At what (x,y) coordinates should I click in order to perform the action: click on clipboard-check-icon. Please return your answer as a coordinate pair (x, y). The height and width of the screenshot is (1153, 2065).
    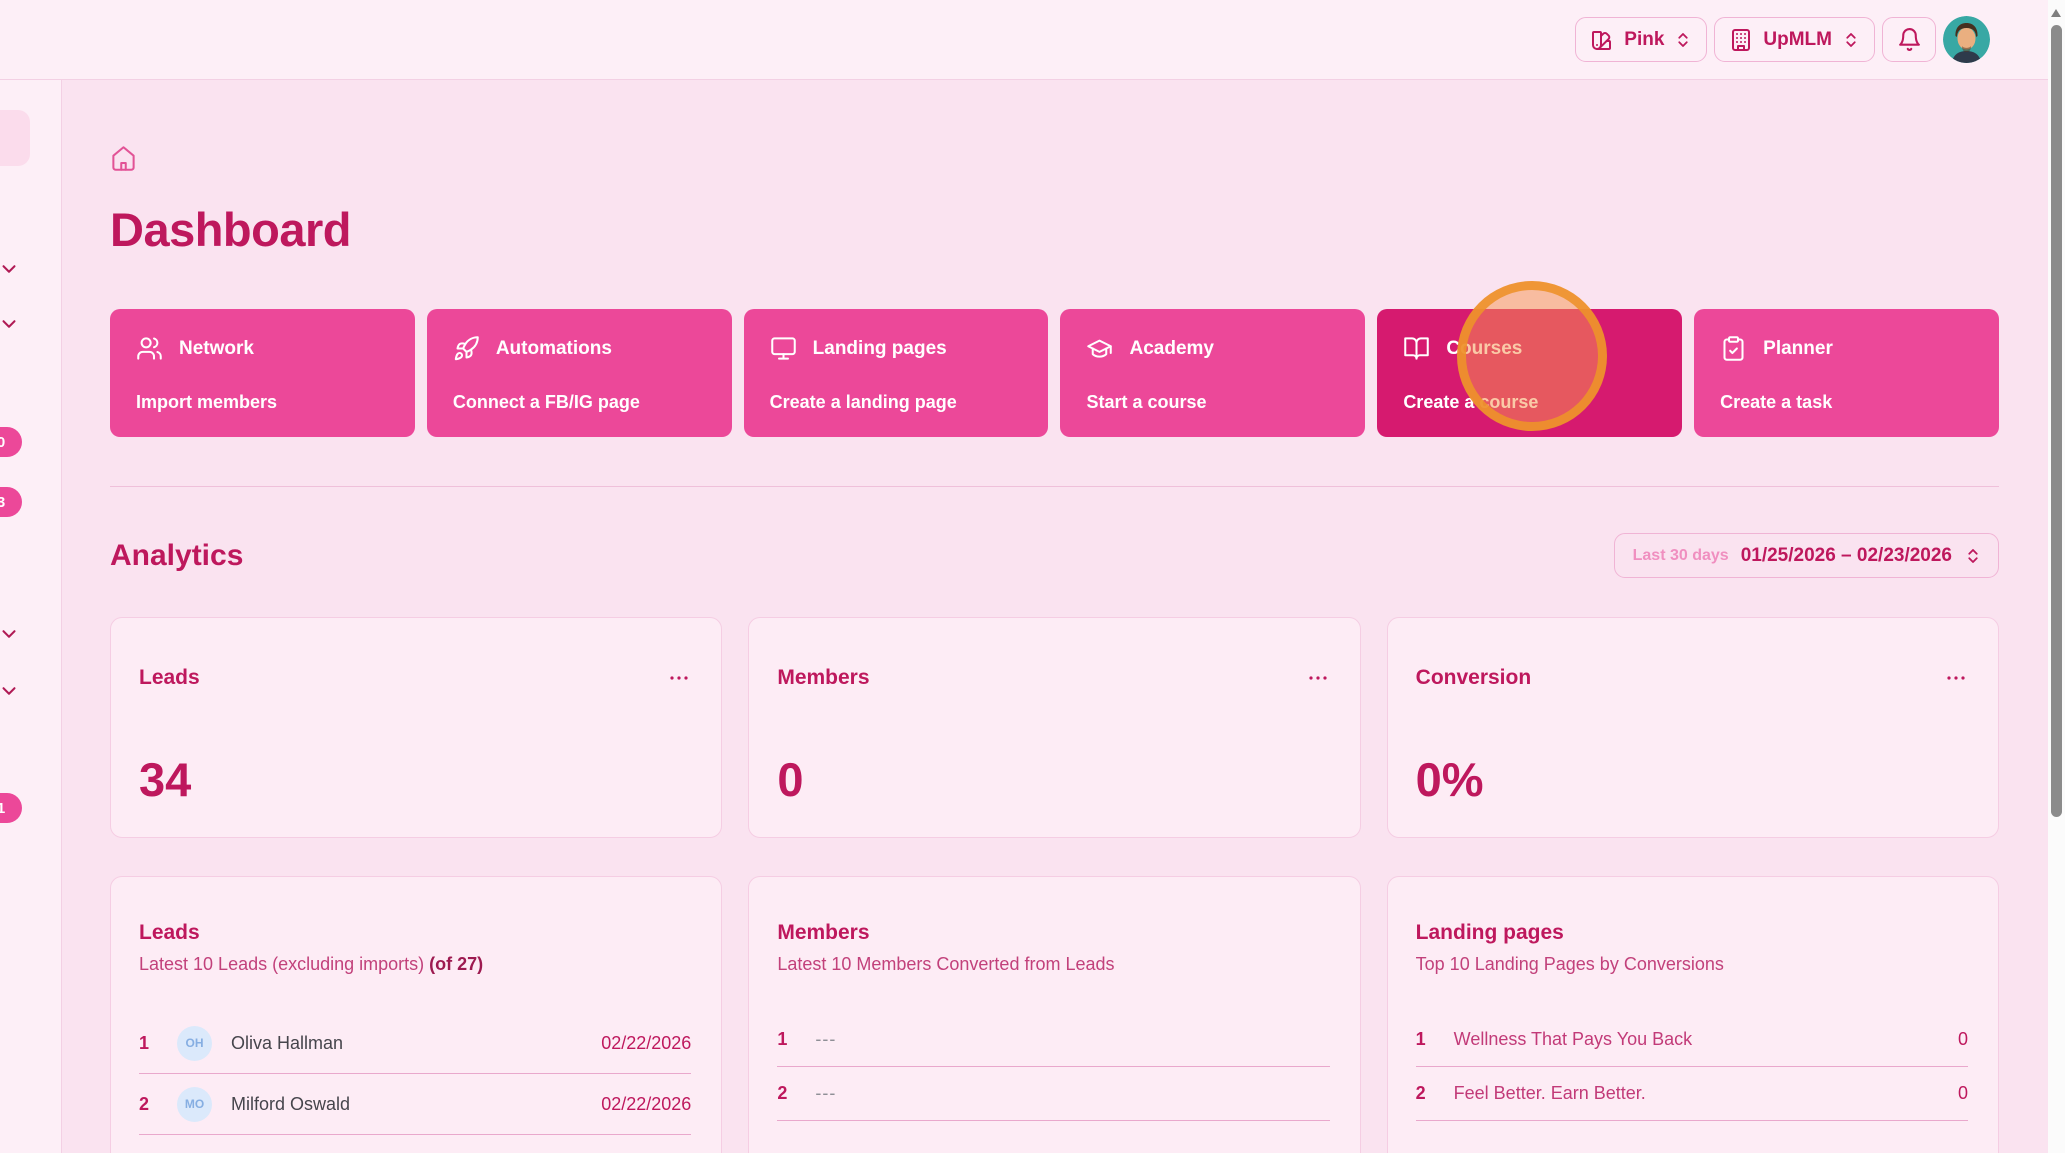
    Looking at the image, I should click on (1733, 348).